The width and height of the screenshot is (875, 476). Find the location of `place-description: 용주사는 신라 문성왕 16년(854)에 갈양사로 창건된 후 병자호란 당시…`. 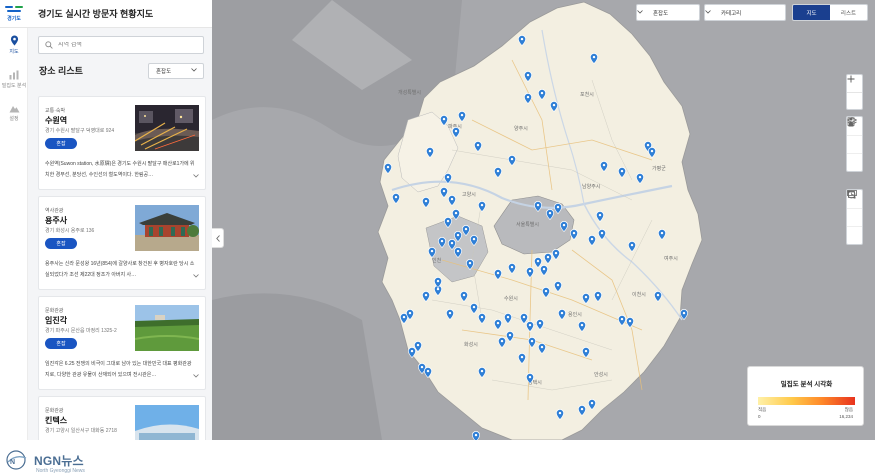

place-description: 용주사는 신라 문성왕 16년(854)에 갈양사로 창건된 후 병자호란 당시… is located at coordinates (120, 269).